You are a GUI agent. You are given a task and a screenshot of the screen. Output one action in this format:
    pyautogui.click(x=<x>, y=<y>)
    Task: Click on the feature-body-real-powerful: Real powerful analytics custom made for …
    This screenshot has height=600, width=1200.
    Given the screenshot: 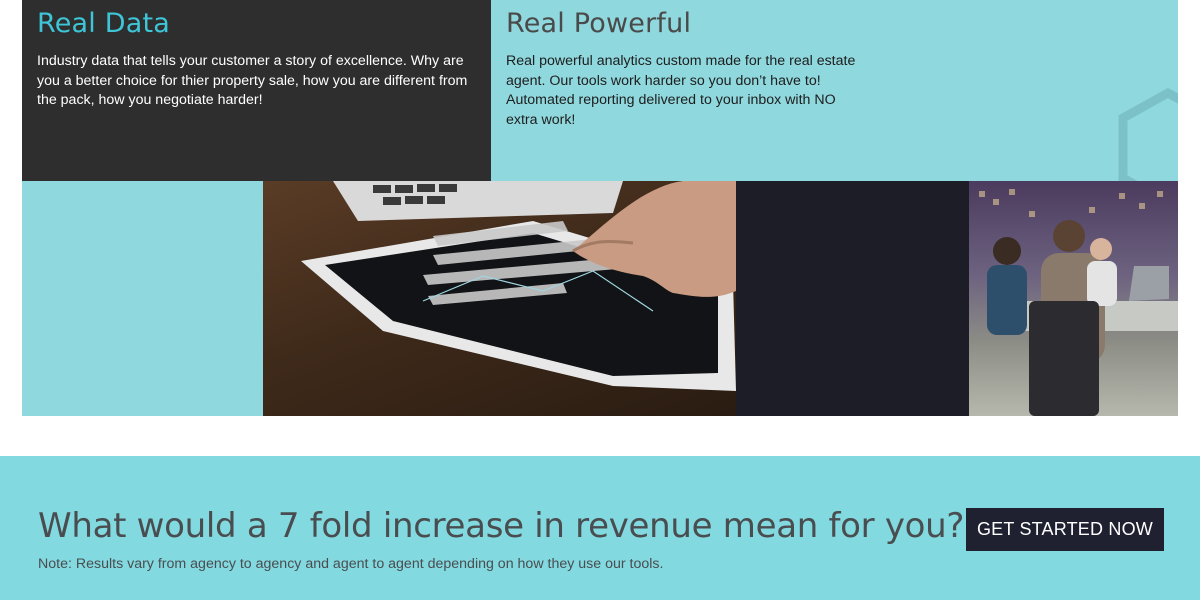 What is the action you would take?
    pyautogui.click(x=681, y=90)
    